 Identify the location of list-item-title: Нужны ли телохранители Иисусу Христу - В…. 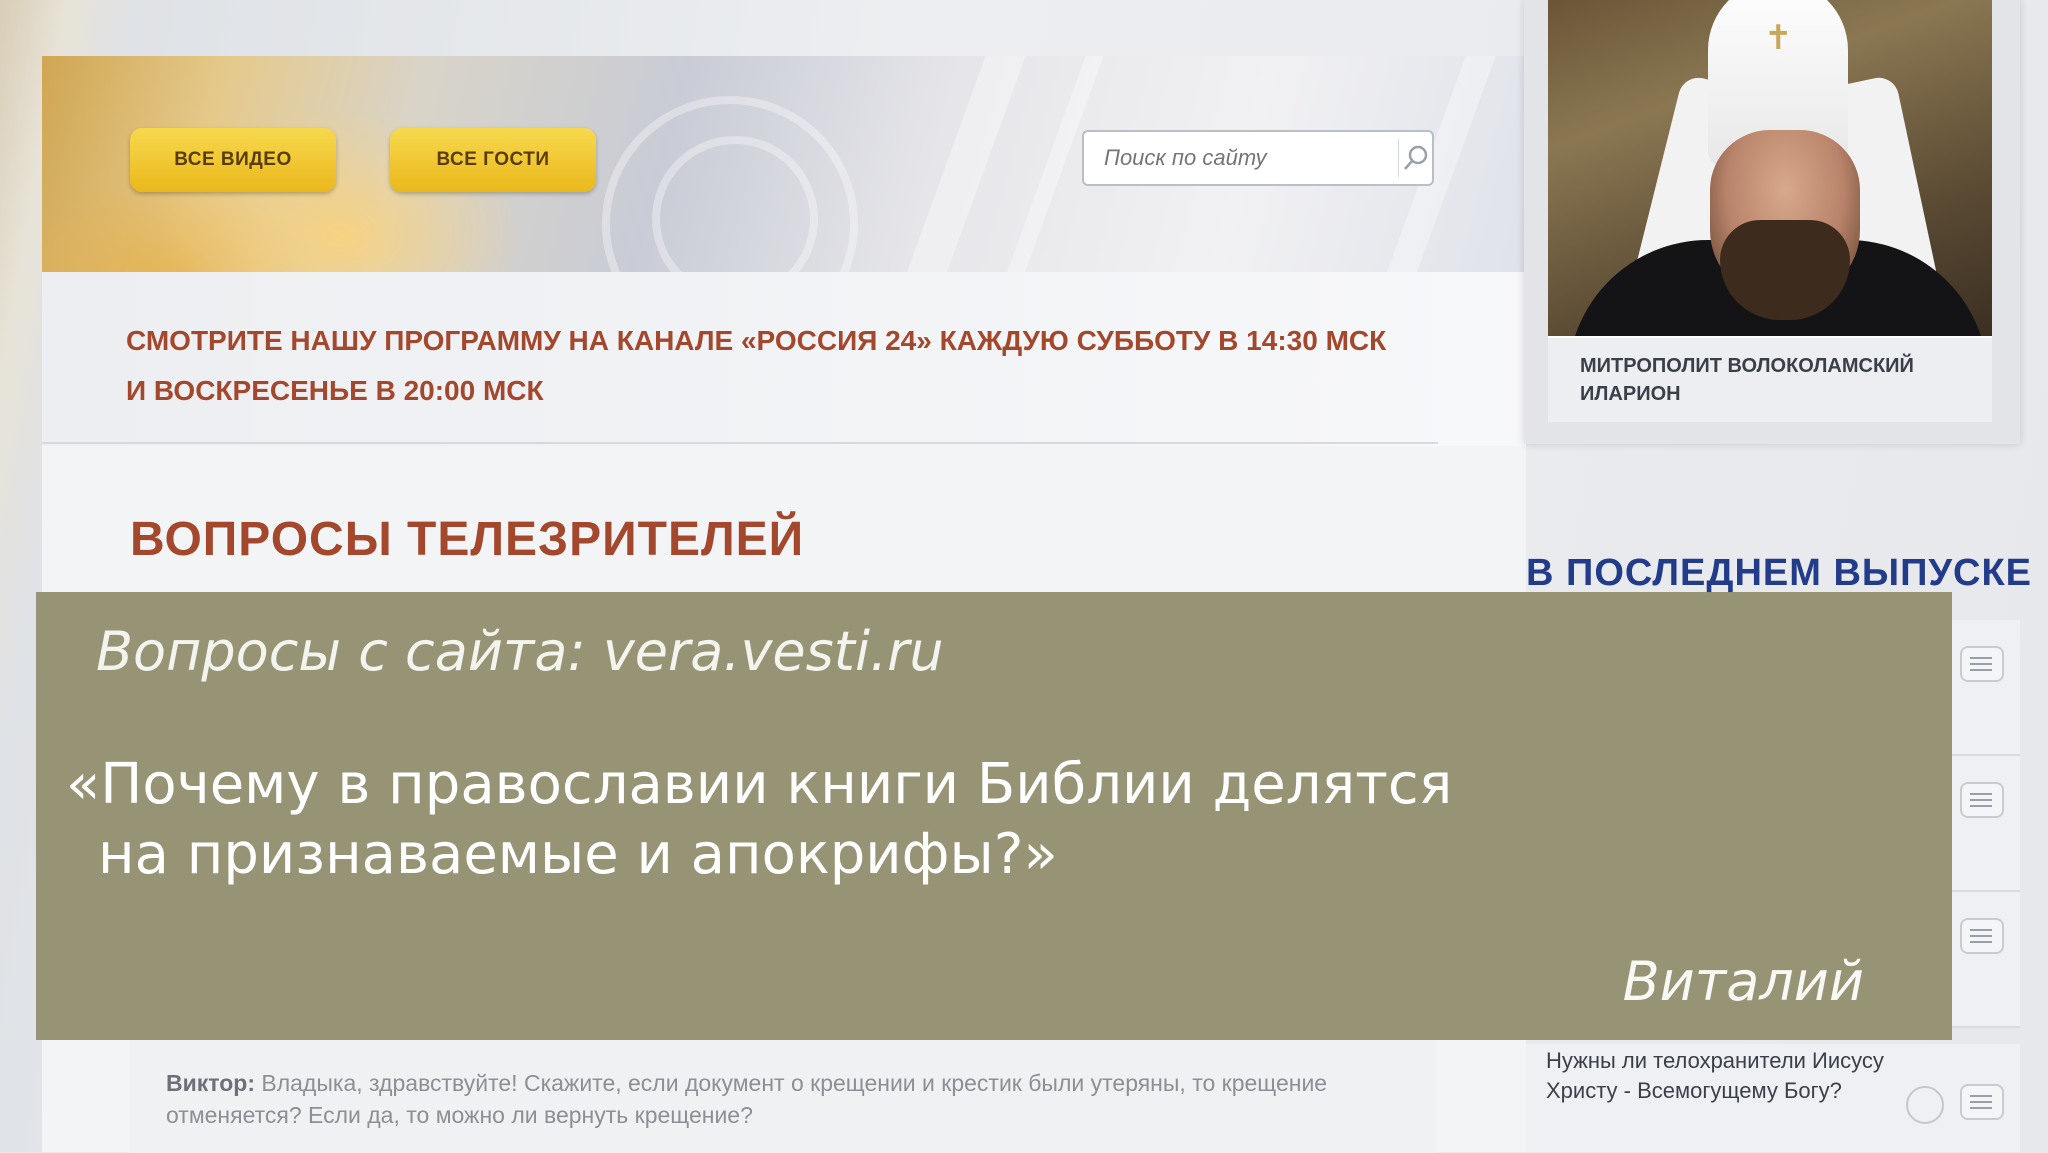
(1715, 1075).